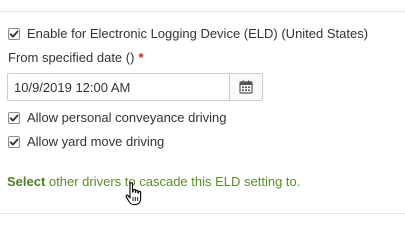 The image size is (405, 240). What do you see at coordinates (202, 11) in the screenshot?
I see `top-divider` at bounding box center [202, 11].